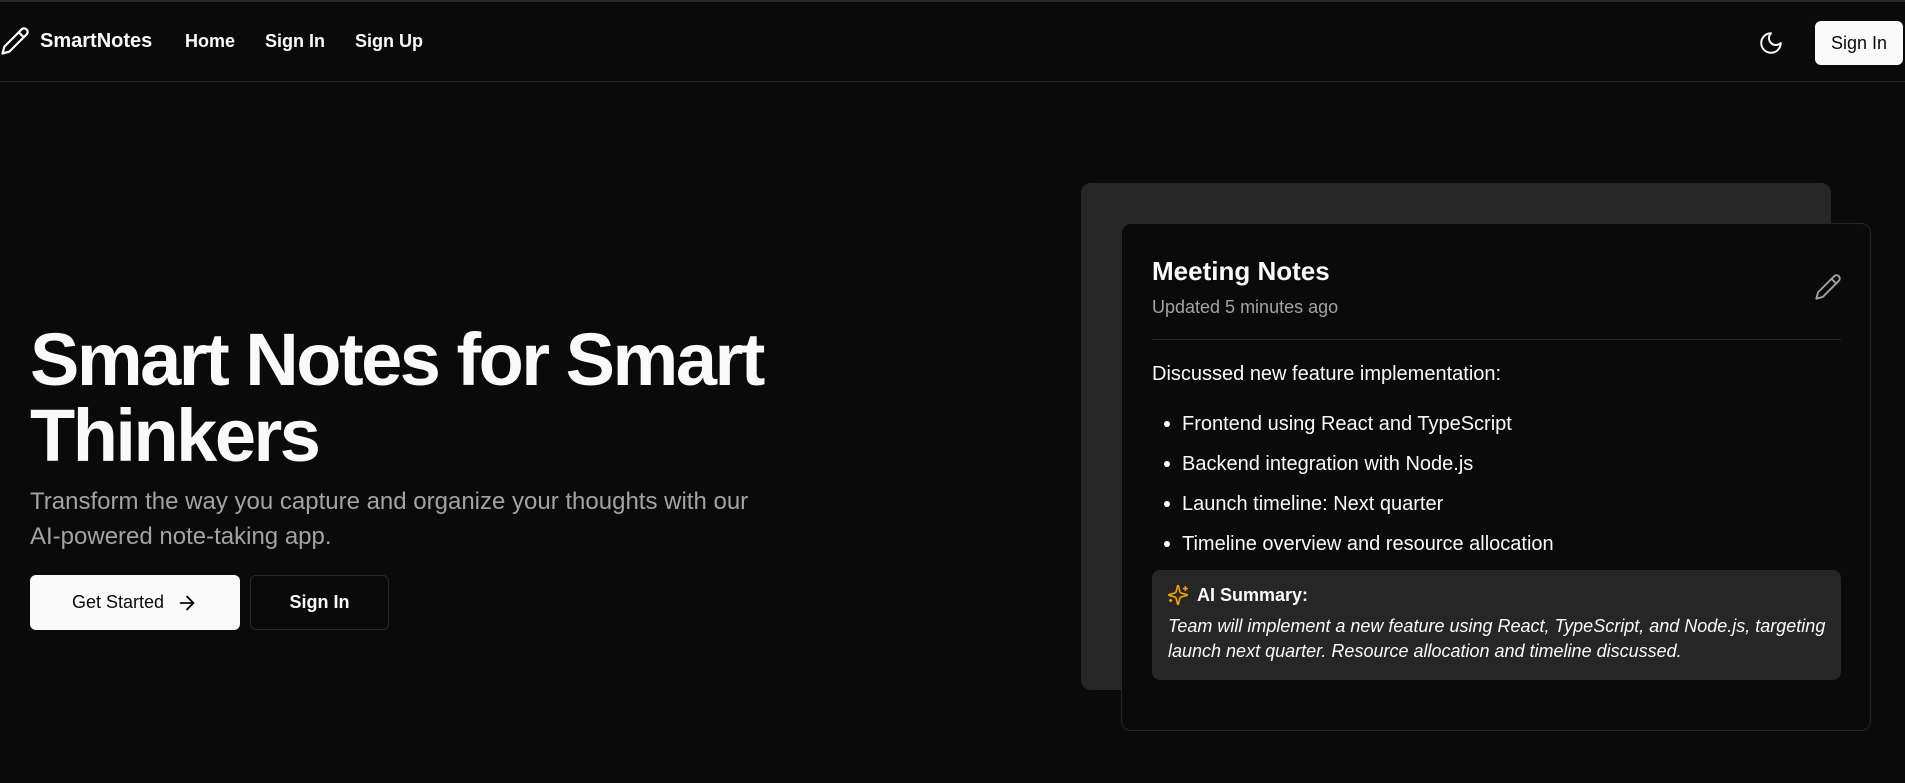 The width and height of the screenshot is (1905, 783). I want to click on brand-name: SmartNotes, so click(96, 40).